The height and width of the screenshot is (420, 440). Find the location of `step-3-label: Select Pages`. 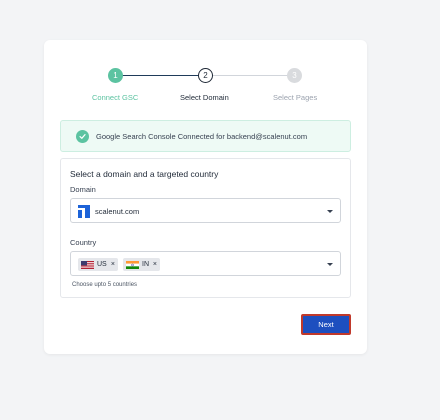

step-3-label: Select Pages is located at coordinates (295, 97).